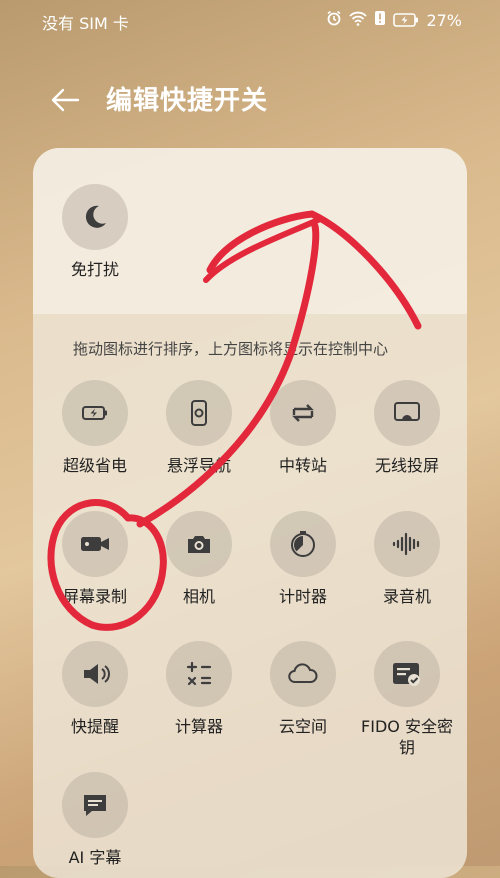  Describe the element at coordinates (303, 544) in the screenshot. I see `timer-icon` at that location.